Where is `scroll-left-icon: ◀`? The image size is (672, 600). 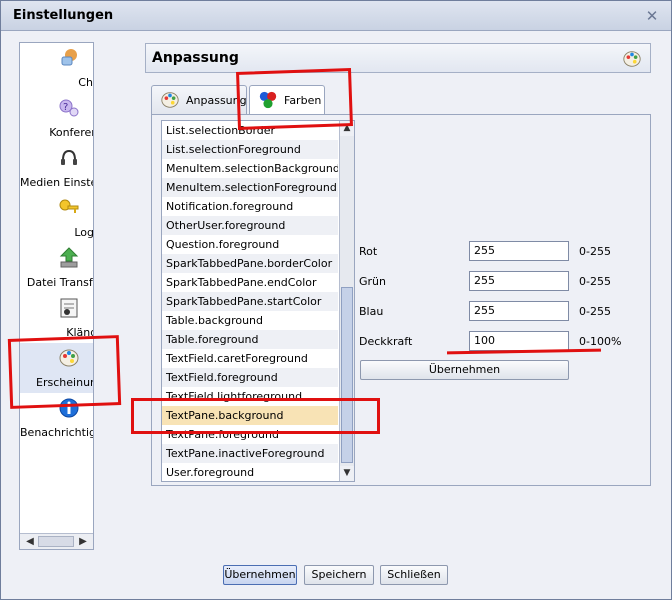
scroll-left-icon: ◀ is located at coordinates (30, 541).